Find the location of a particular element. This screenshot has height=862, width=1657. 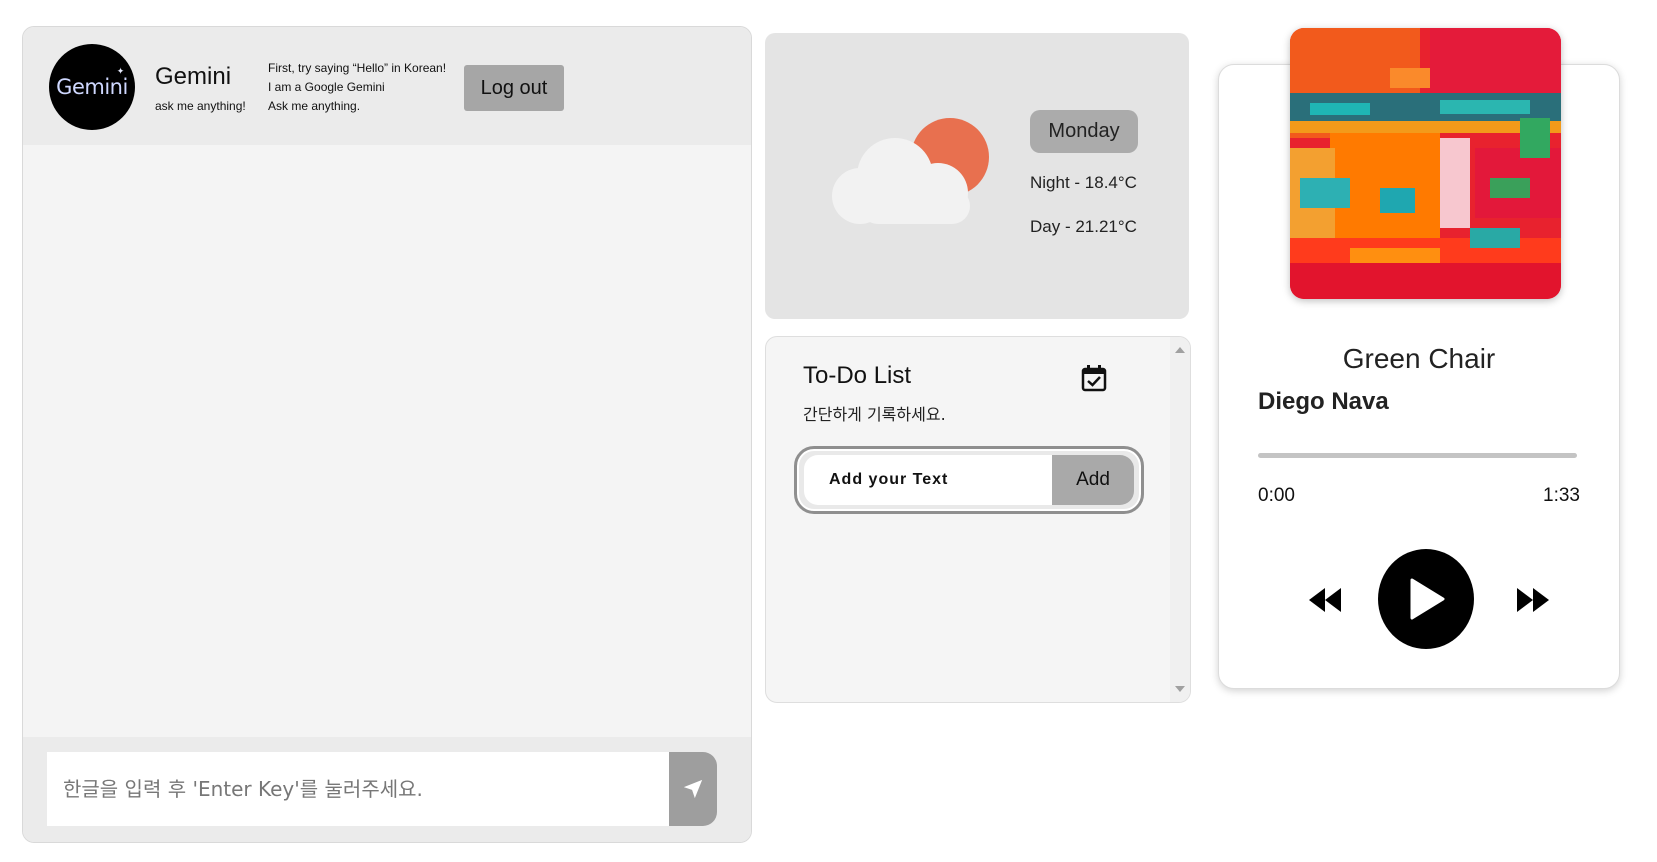

send-button is located at coordinates (693, 789).